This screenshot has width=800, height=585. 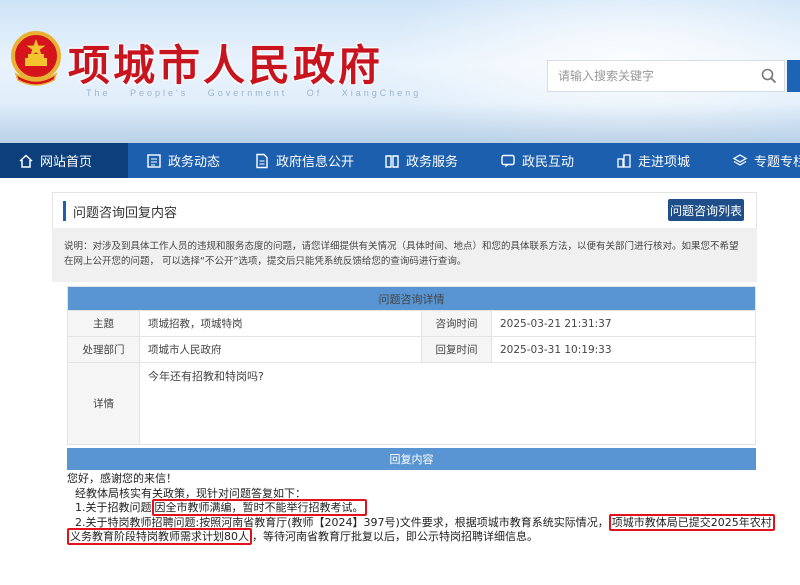 What do you see at coordinates (280, 323) in the screenshot?
I see `subject-value: 项城招教，项城特岗` at bounding box center [280, 323].